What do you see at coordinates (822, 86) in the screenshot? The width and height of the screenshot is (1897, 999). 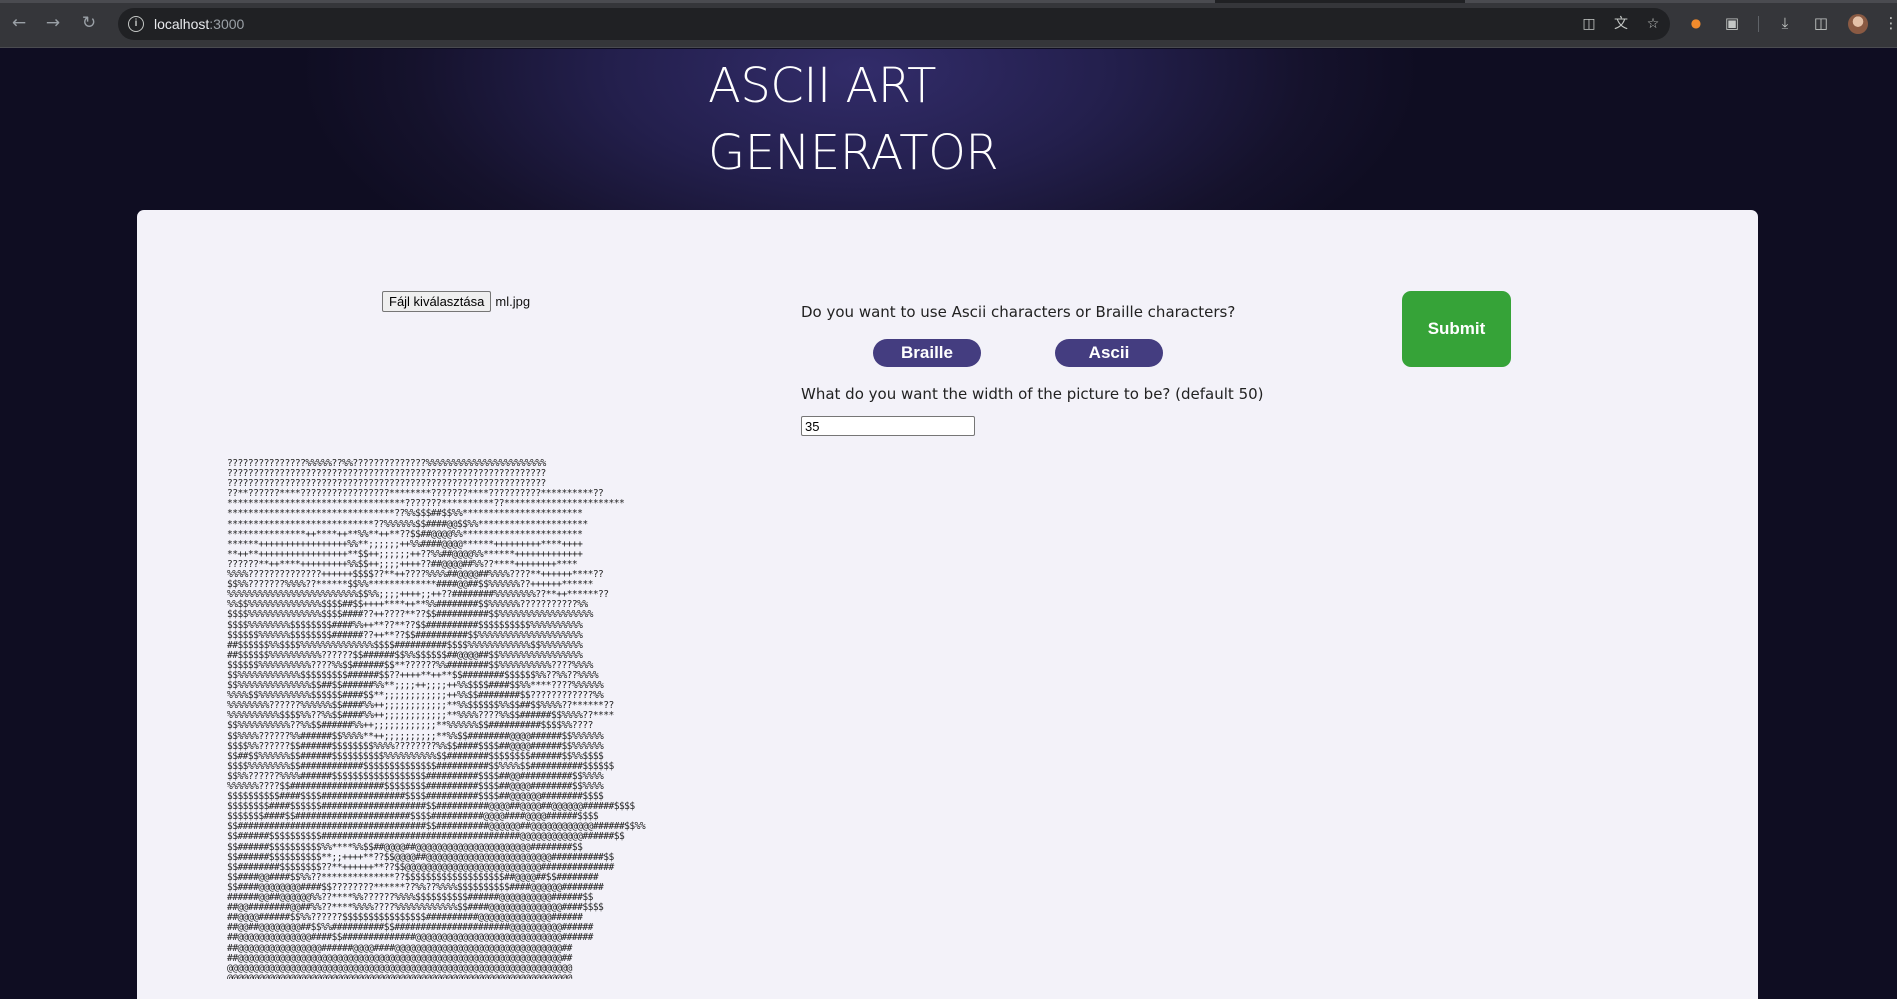 I see `page-title-line1: ASCII ART` at bounding box center [822, 86].